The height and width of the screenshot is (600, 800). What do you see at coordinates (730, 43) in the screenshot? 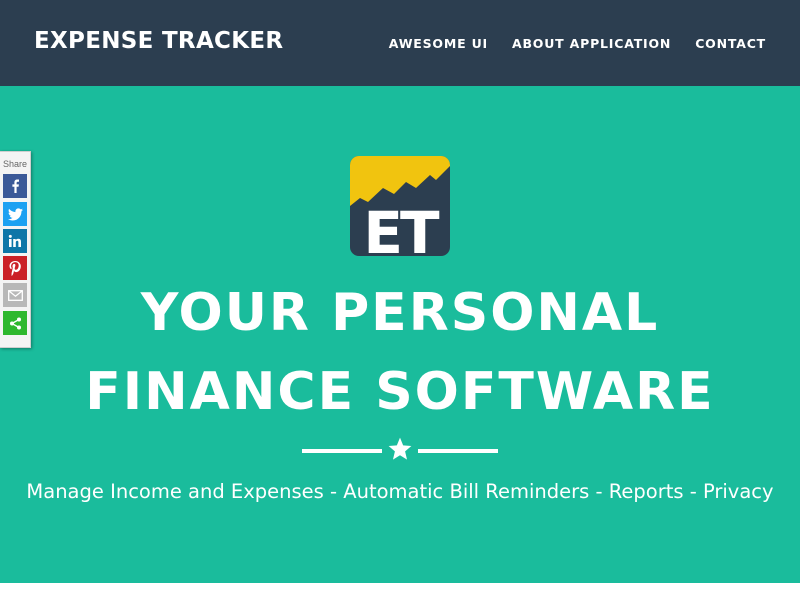
I see `nav-link-contact: CONTACT` at bounding box center [730, 43].